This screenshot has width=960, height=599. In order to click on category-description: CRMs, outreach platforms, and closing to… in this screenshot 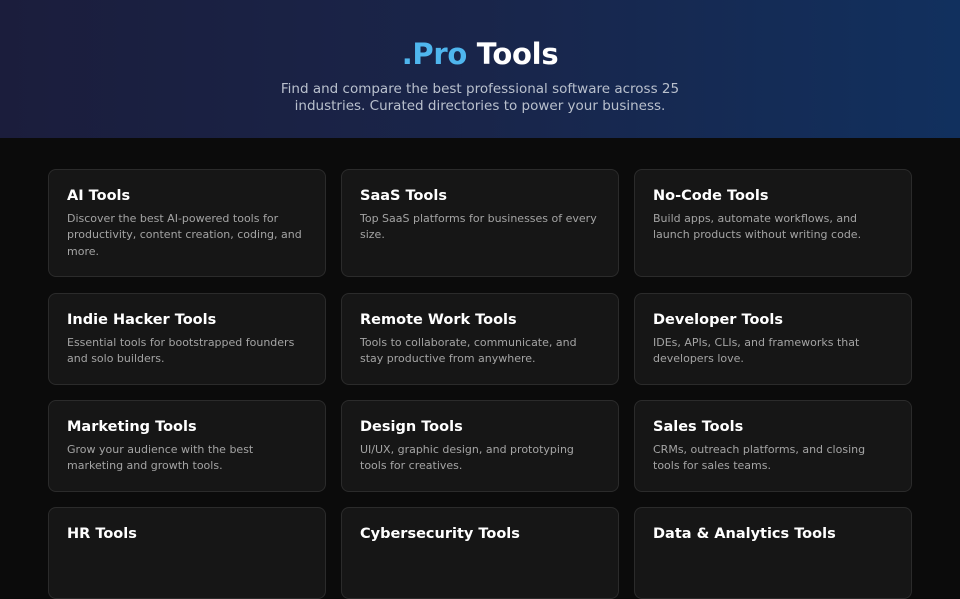, I will do `click(759, 458)`.